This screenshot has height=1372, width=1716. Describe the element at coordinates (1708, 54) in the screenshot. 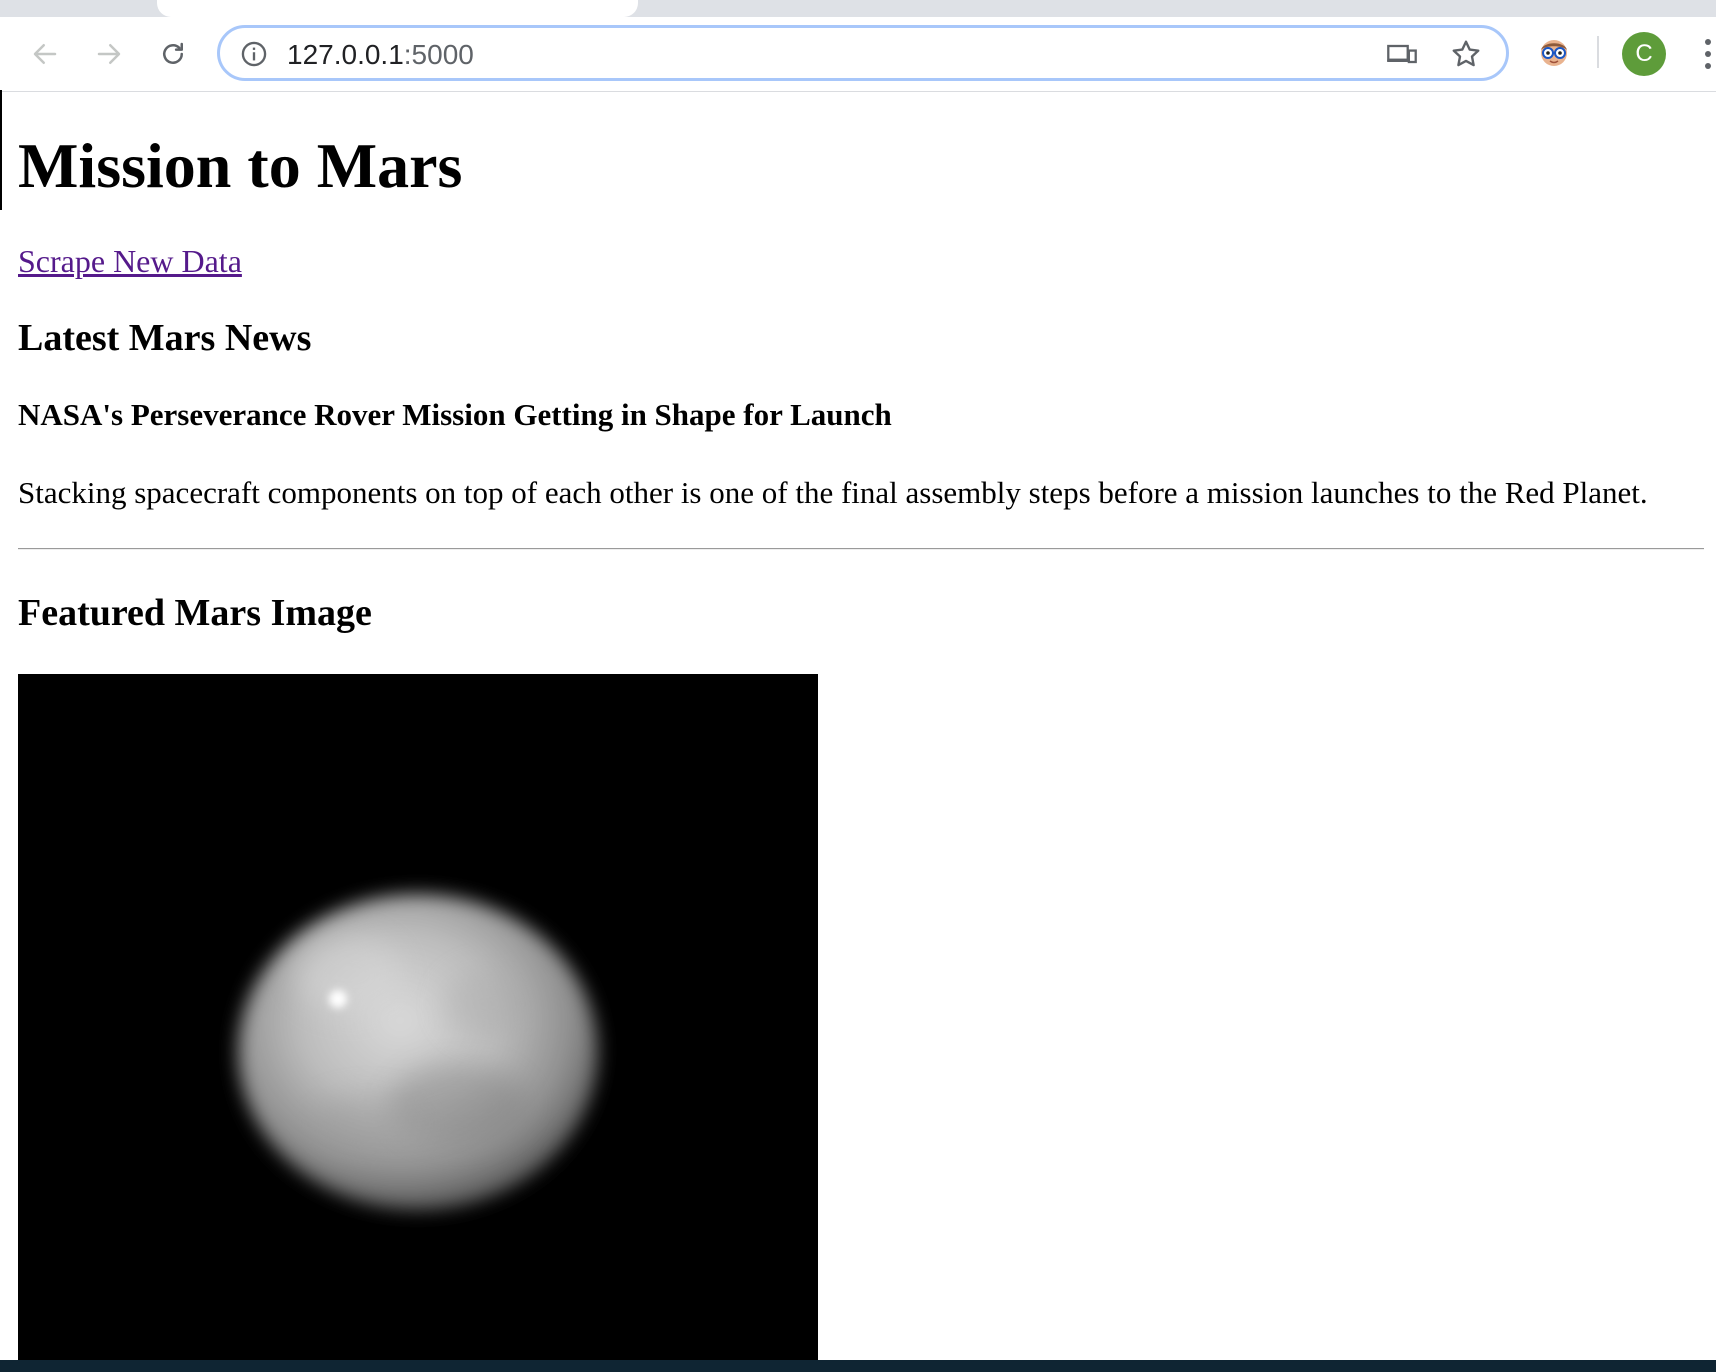

I see `three-dots-menu-icon` at that location.